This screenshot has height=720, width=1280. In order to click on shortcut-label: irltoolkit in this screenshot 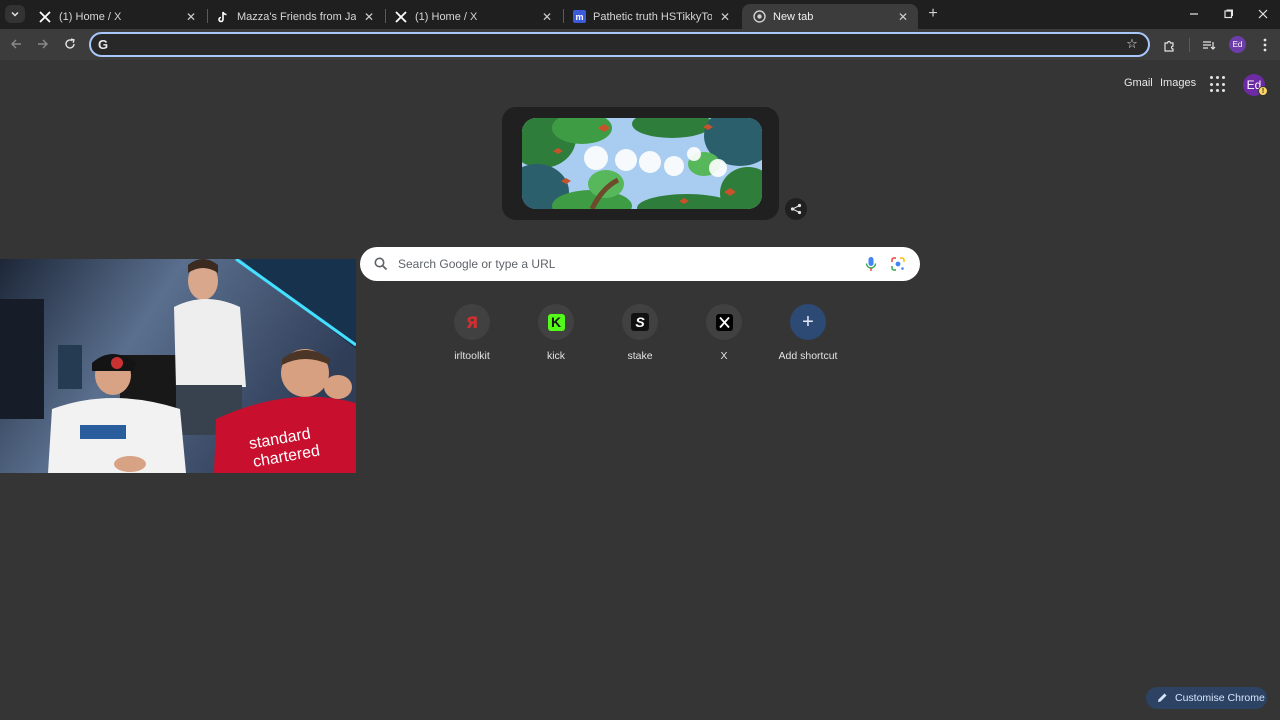, I will do `click(472, 356)`.